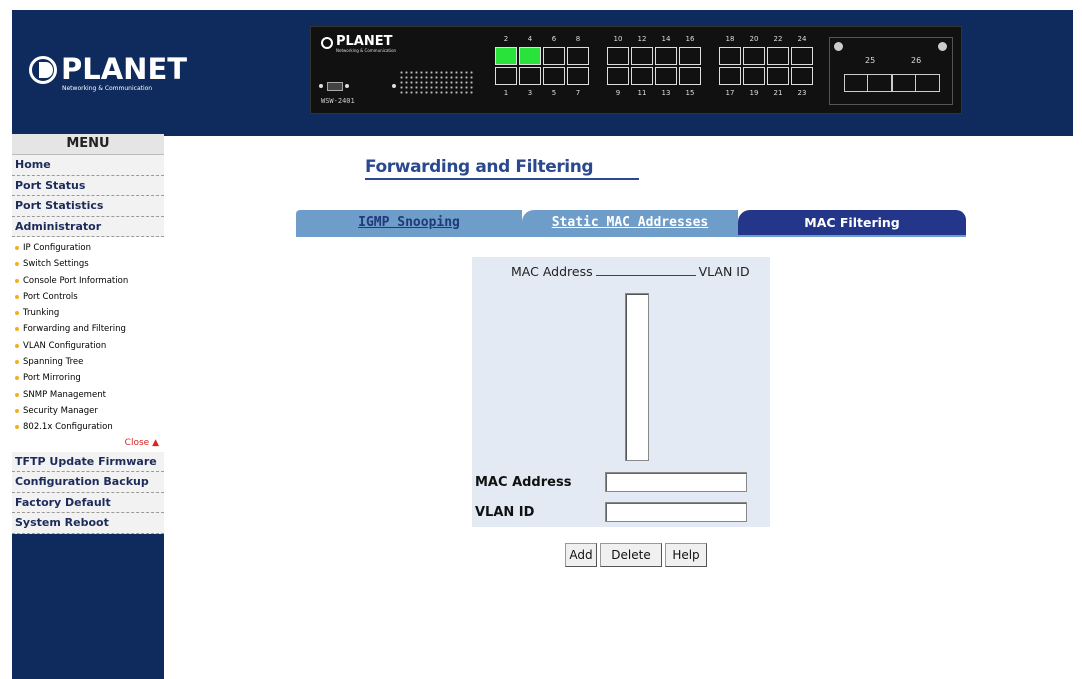 The height and width of the screenshot is (679, 1082). I want to click on port-number-label: 17, so click(730, 93).